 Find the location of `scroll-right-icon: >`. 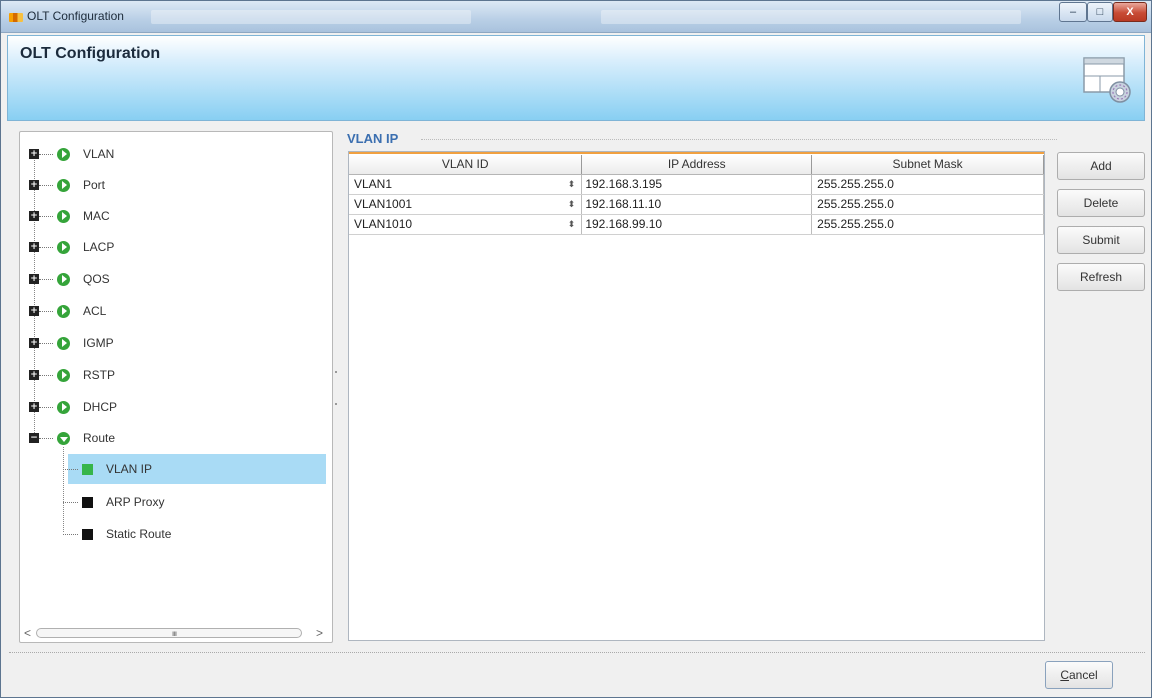

scroll-right-icon: > is located at coordinates (319, 633).